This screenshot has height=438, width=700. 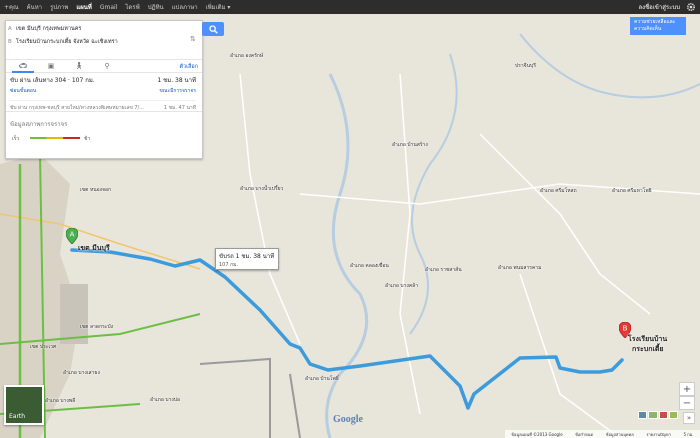 What do you see at coordinates (34, 7) in the screenshot?
I see `nav-item-search: ค้นหา` at bounding box center [34, 7].